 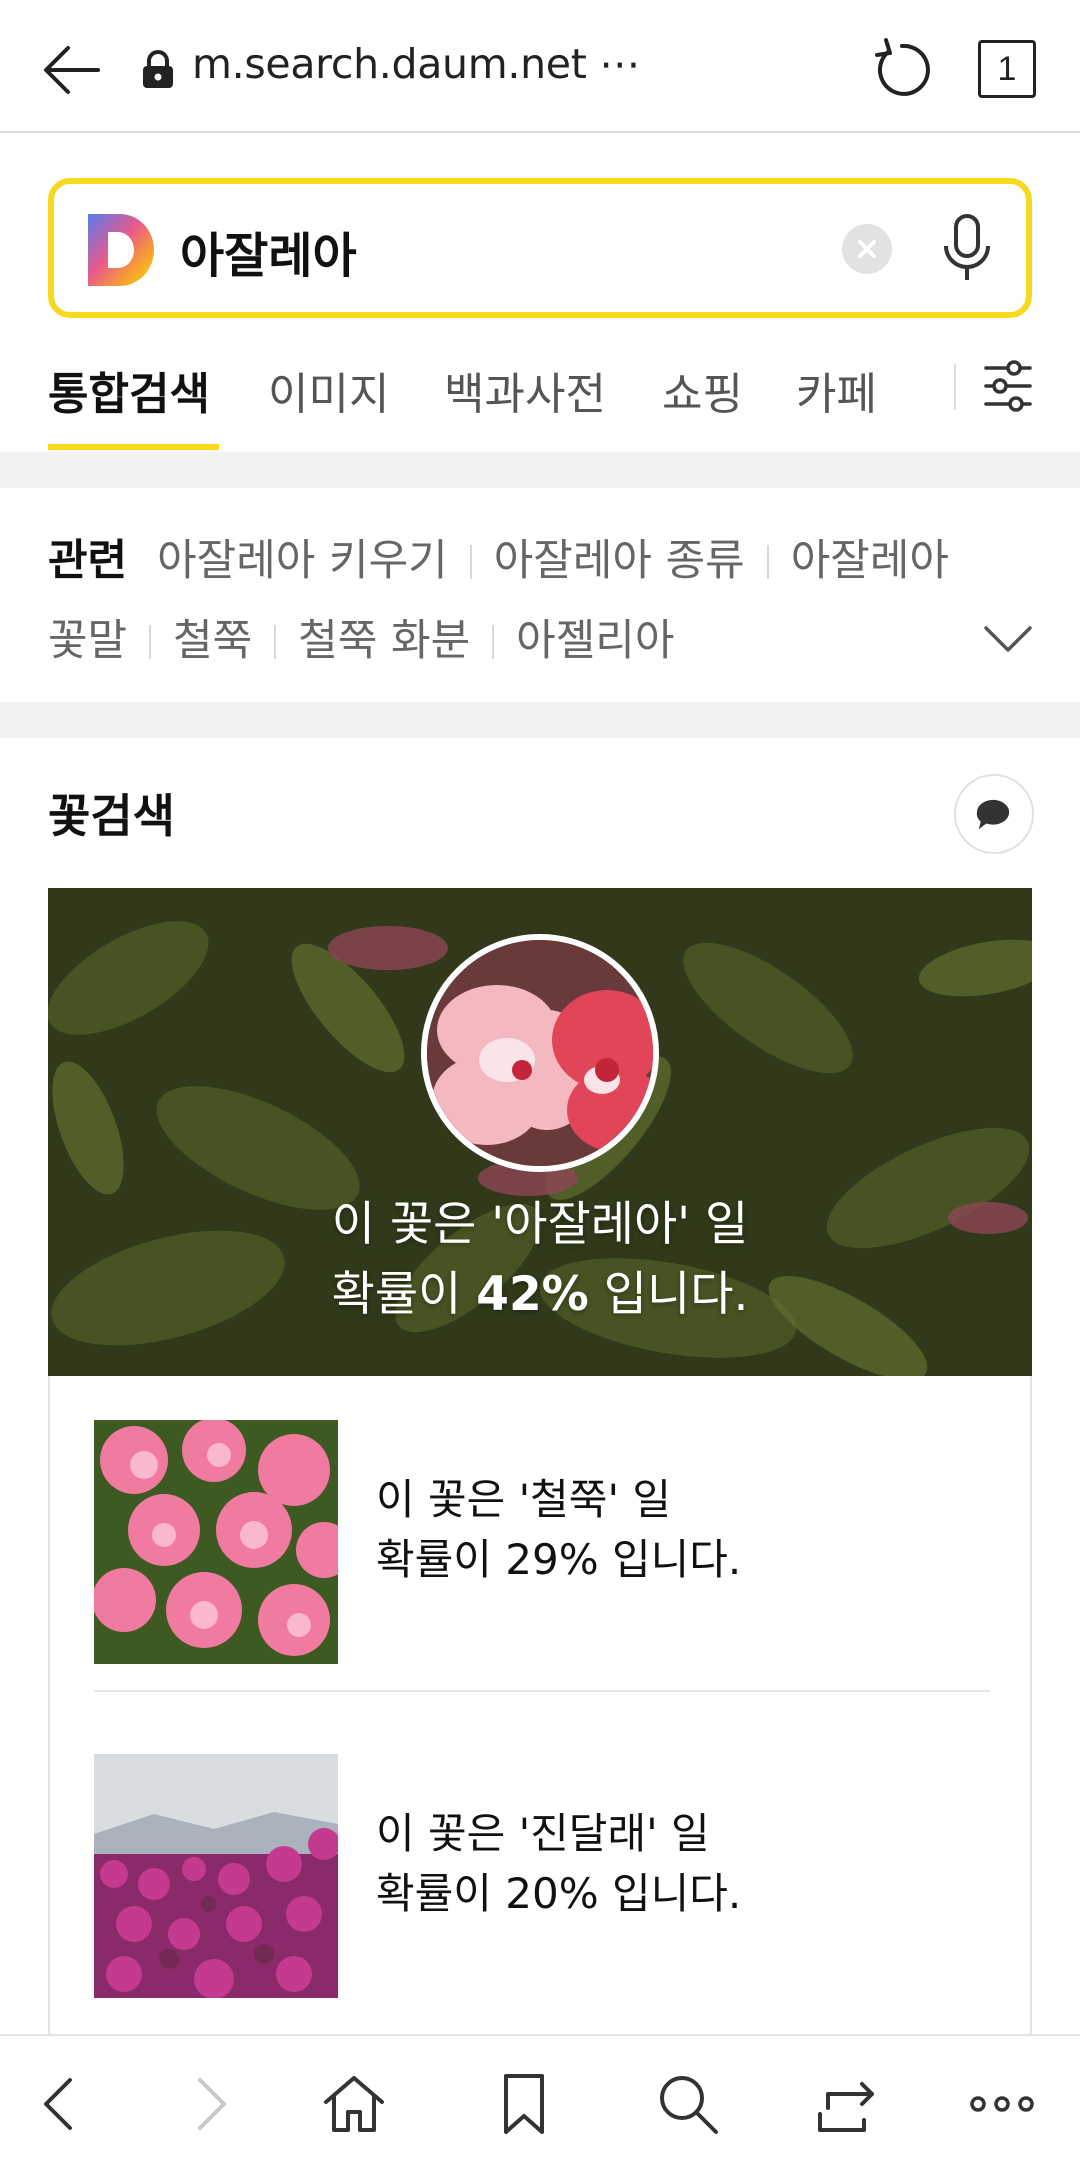 I want to click on comment-button, so click(x=994, y=814).